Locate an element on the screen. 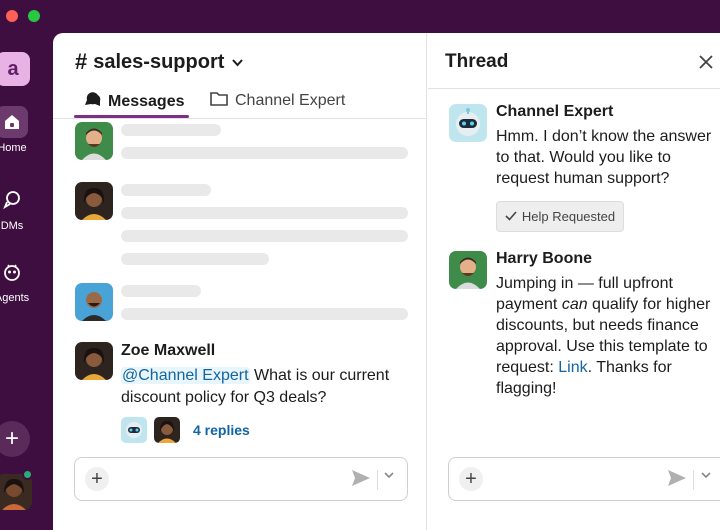 This screenshot has height=530, width=720. replies-count: 4 replies is located at coordinates (221, 430).